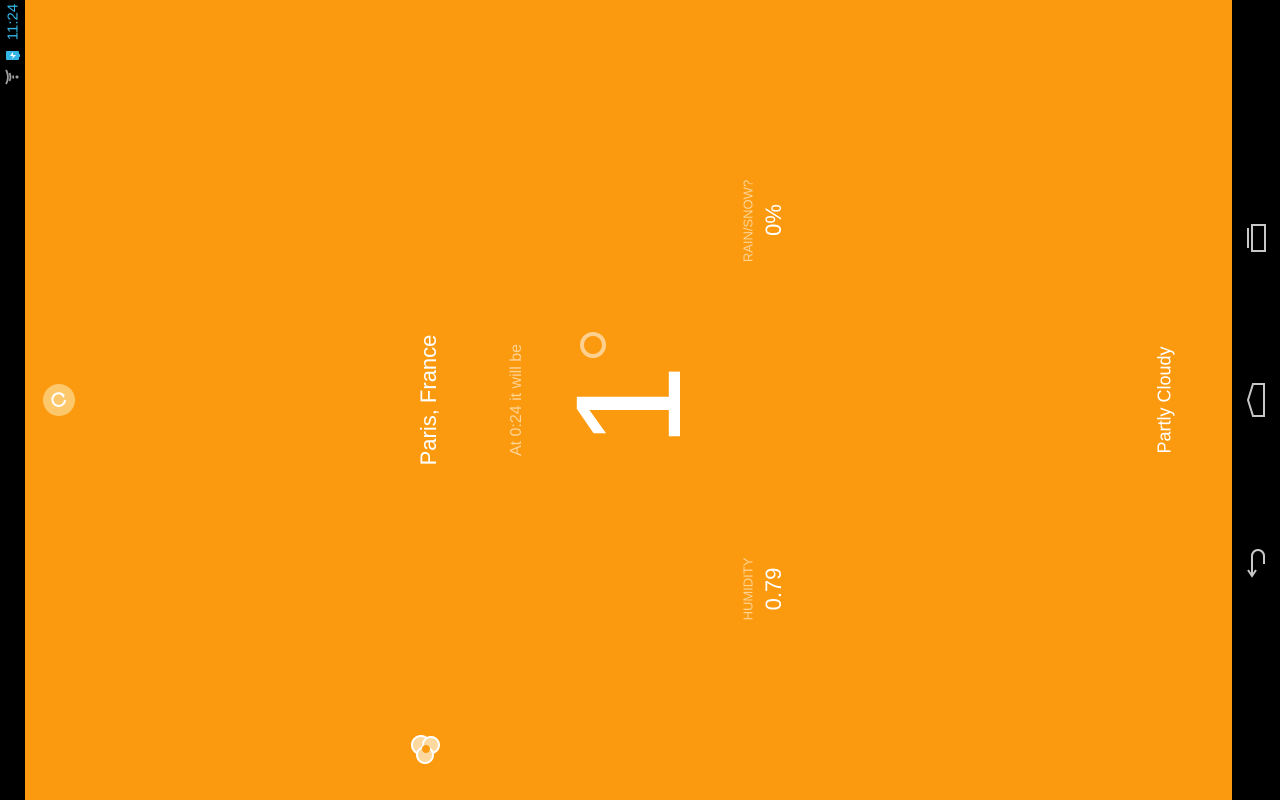  What do you see at coordinates (773, 589) in the screenshot?
I see `humidity-value: 0.79` at bounding box center [773, 589].